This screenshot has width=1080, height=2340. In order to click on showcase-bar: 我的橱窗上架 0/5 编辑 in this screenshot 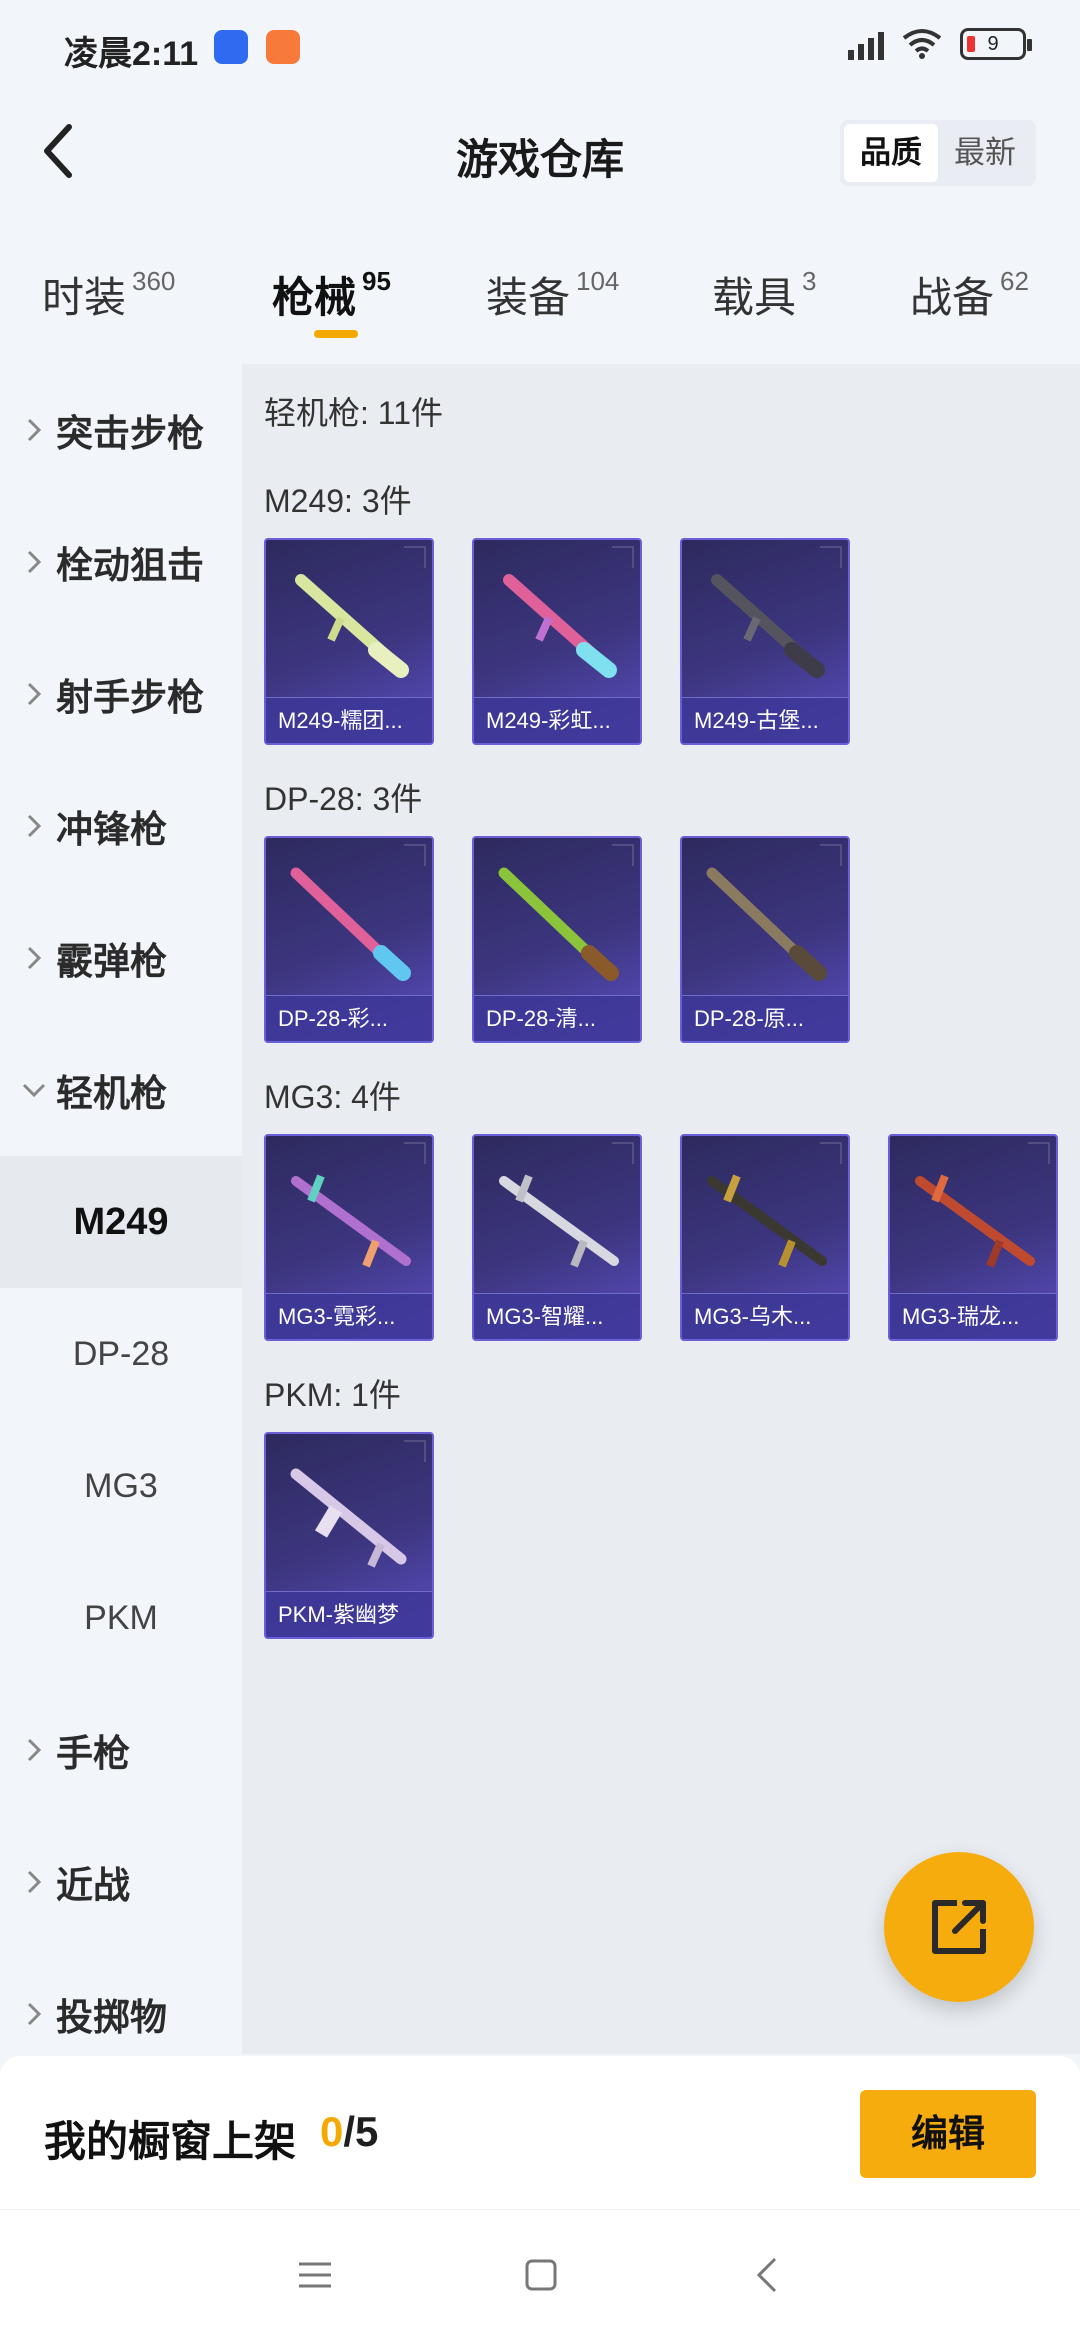, I will do `click(540, 2133)`.